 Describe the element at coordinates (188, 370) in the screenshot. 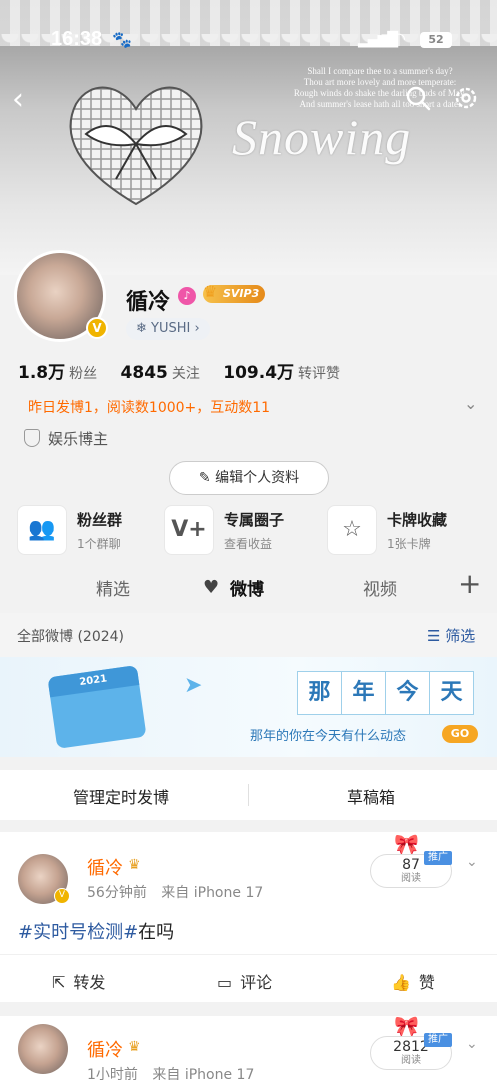

I see `profile-stats: 1.8万 粉丝 4845 关注 109.4万 转评赞` at that location.